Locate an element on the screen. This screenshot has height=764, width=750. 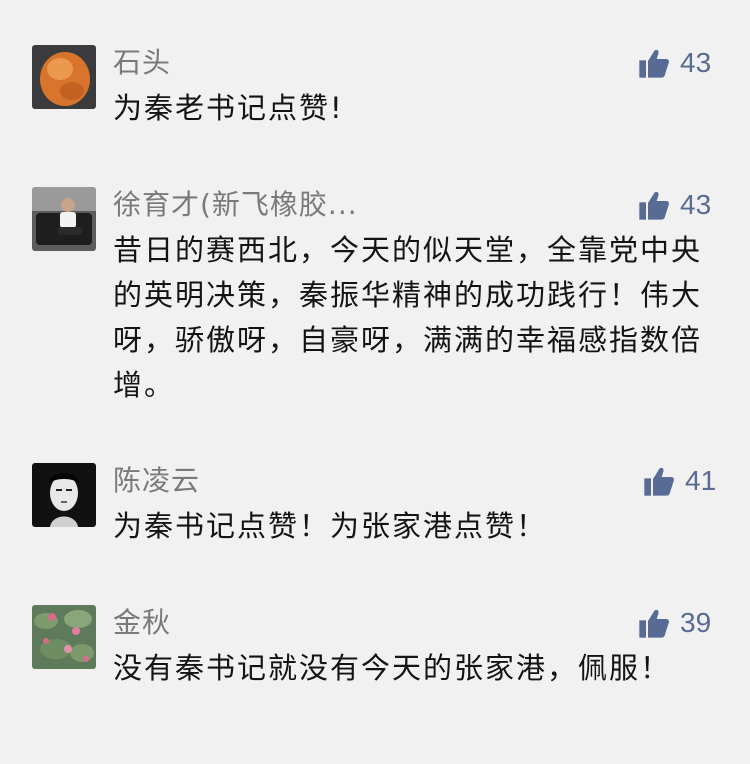
like-button: 41 is located at coordinates (679, 481).